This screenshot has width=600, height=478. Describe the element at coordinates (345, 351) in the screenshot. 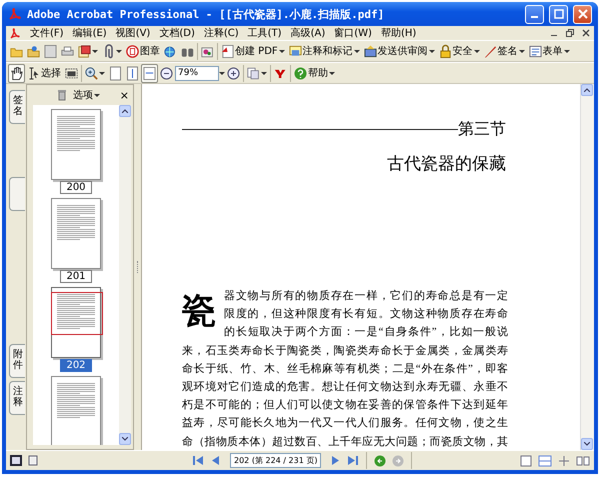

I see `body-text-line: 来，石玉类寿命长于陶瓷类，陶瓷类寿命长于金属类，金属类寿` at that location.